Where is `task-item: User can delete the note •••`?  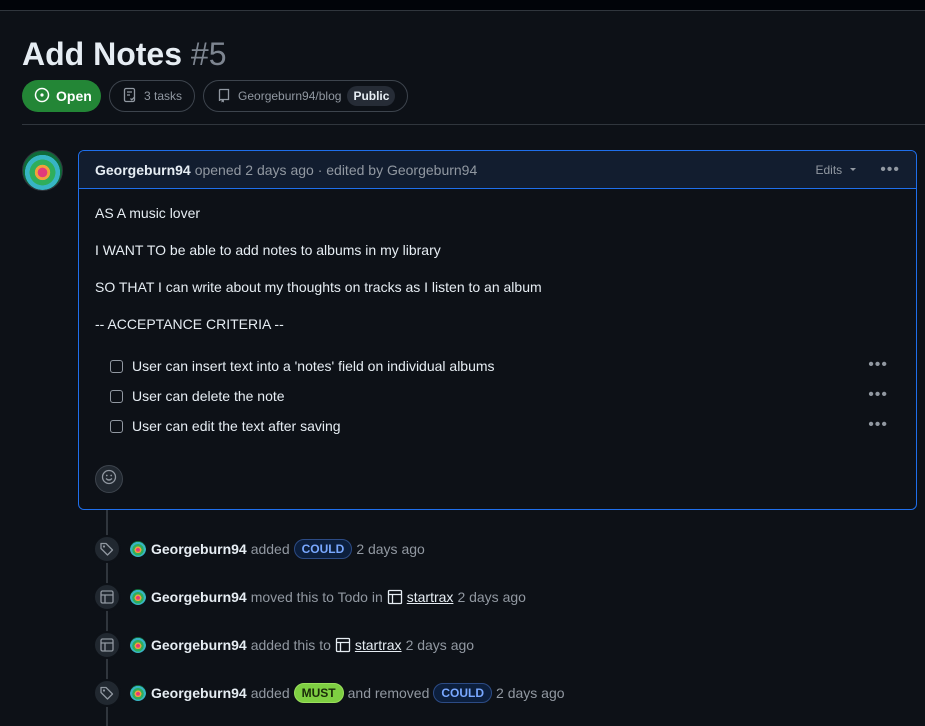 task-item: User can delete the note ••• is located at coordinates (497, 396).